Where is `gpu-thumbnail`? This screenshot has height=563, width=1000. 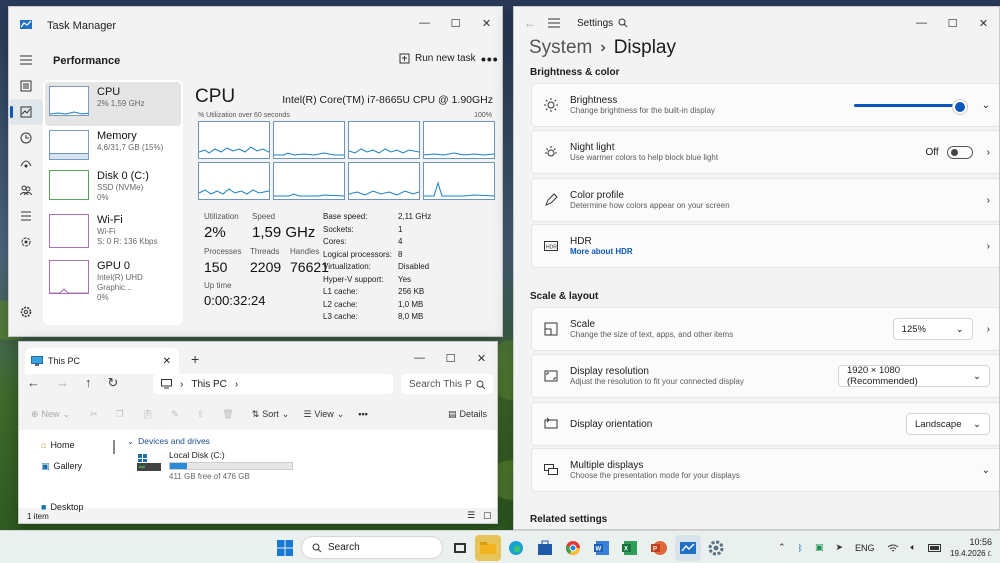
gpu-thumbnail is located at coordinates (69, 277).